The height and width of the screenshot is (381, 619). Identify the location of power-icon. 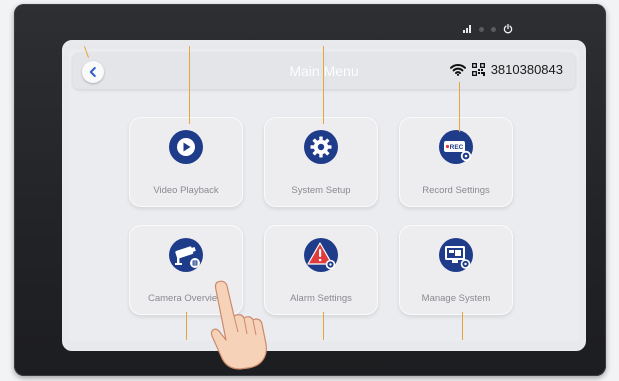
(508, 29).